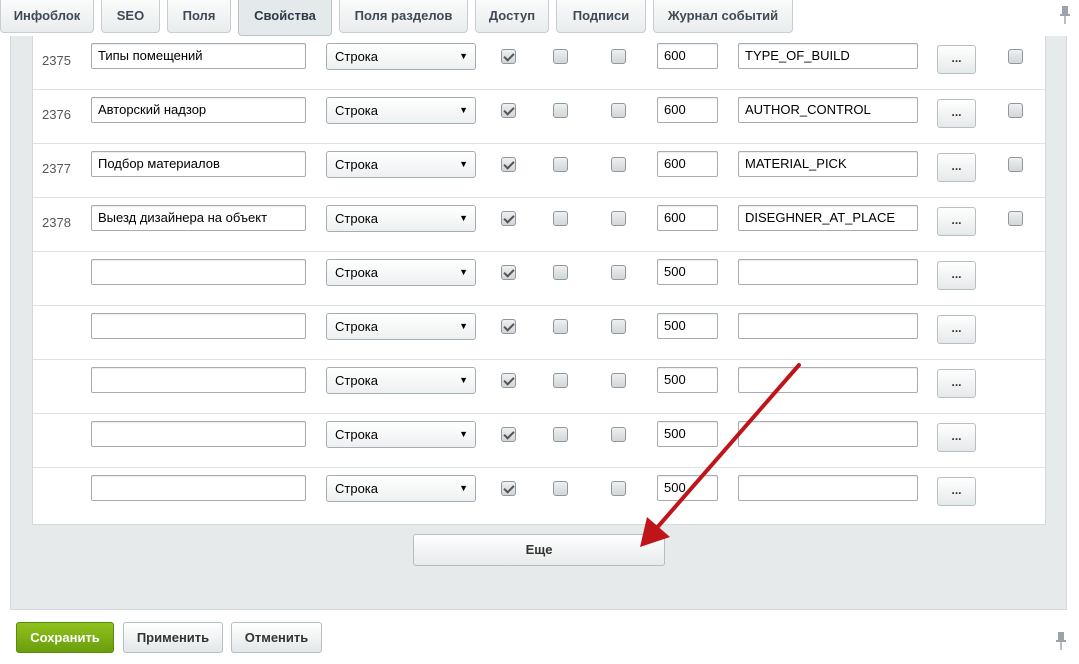 The height and width of the screenshot is (664, 1079). What do you see at coordinates (403, 16) in the screenshot?
I see `tab-section-fields: Поля разделов` at bounding box center [403, 16].